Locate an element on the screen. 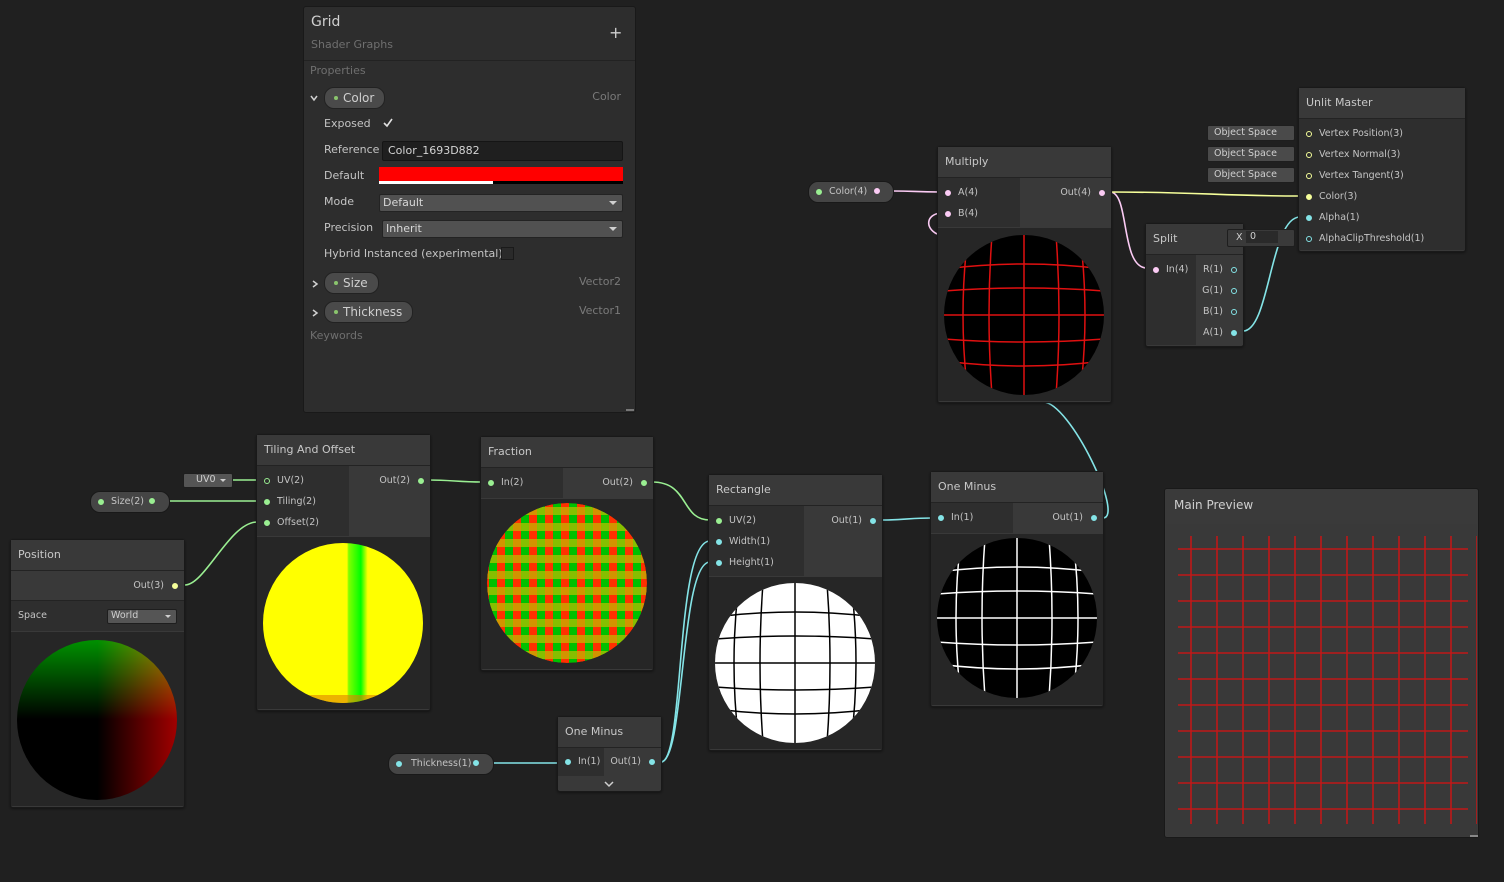 The width and height of the screenshot is (1504, 882). in-port-label: In(4) is located at coordinates (1177, 269).